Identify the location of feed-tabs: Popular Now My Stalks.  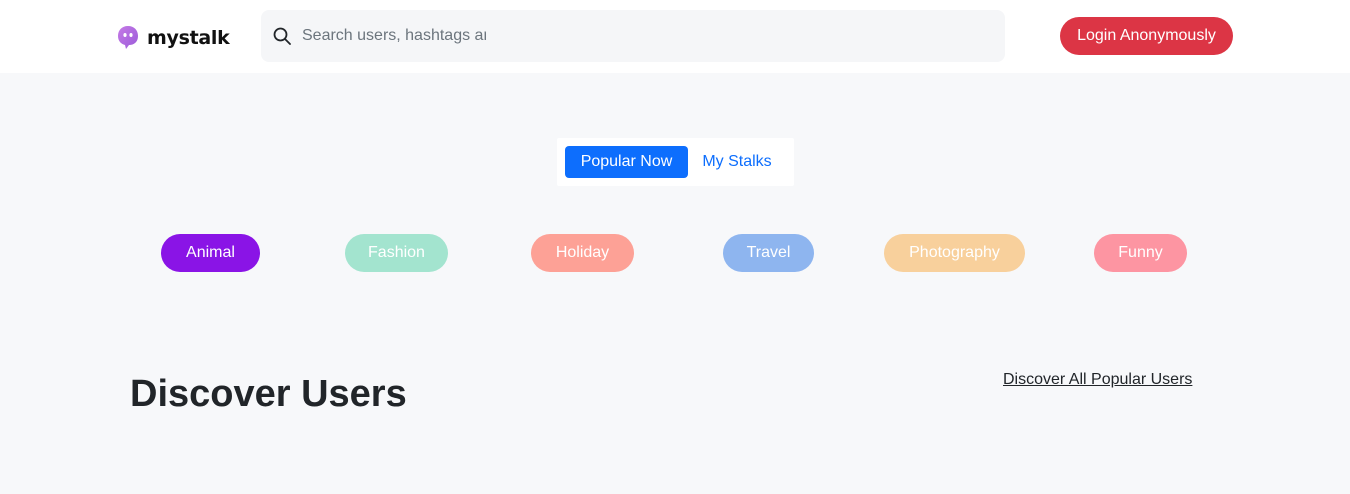
(675, 162).